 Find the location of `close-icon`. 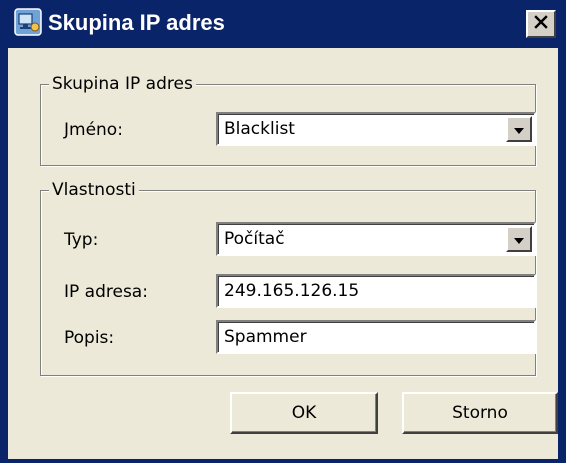

close-icon is located at coordinates (541, 24).